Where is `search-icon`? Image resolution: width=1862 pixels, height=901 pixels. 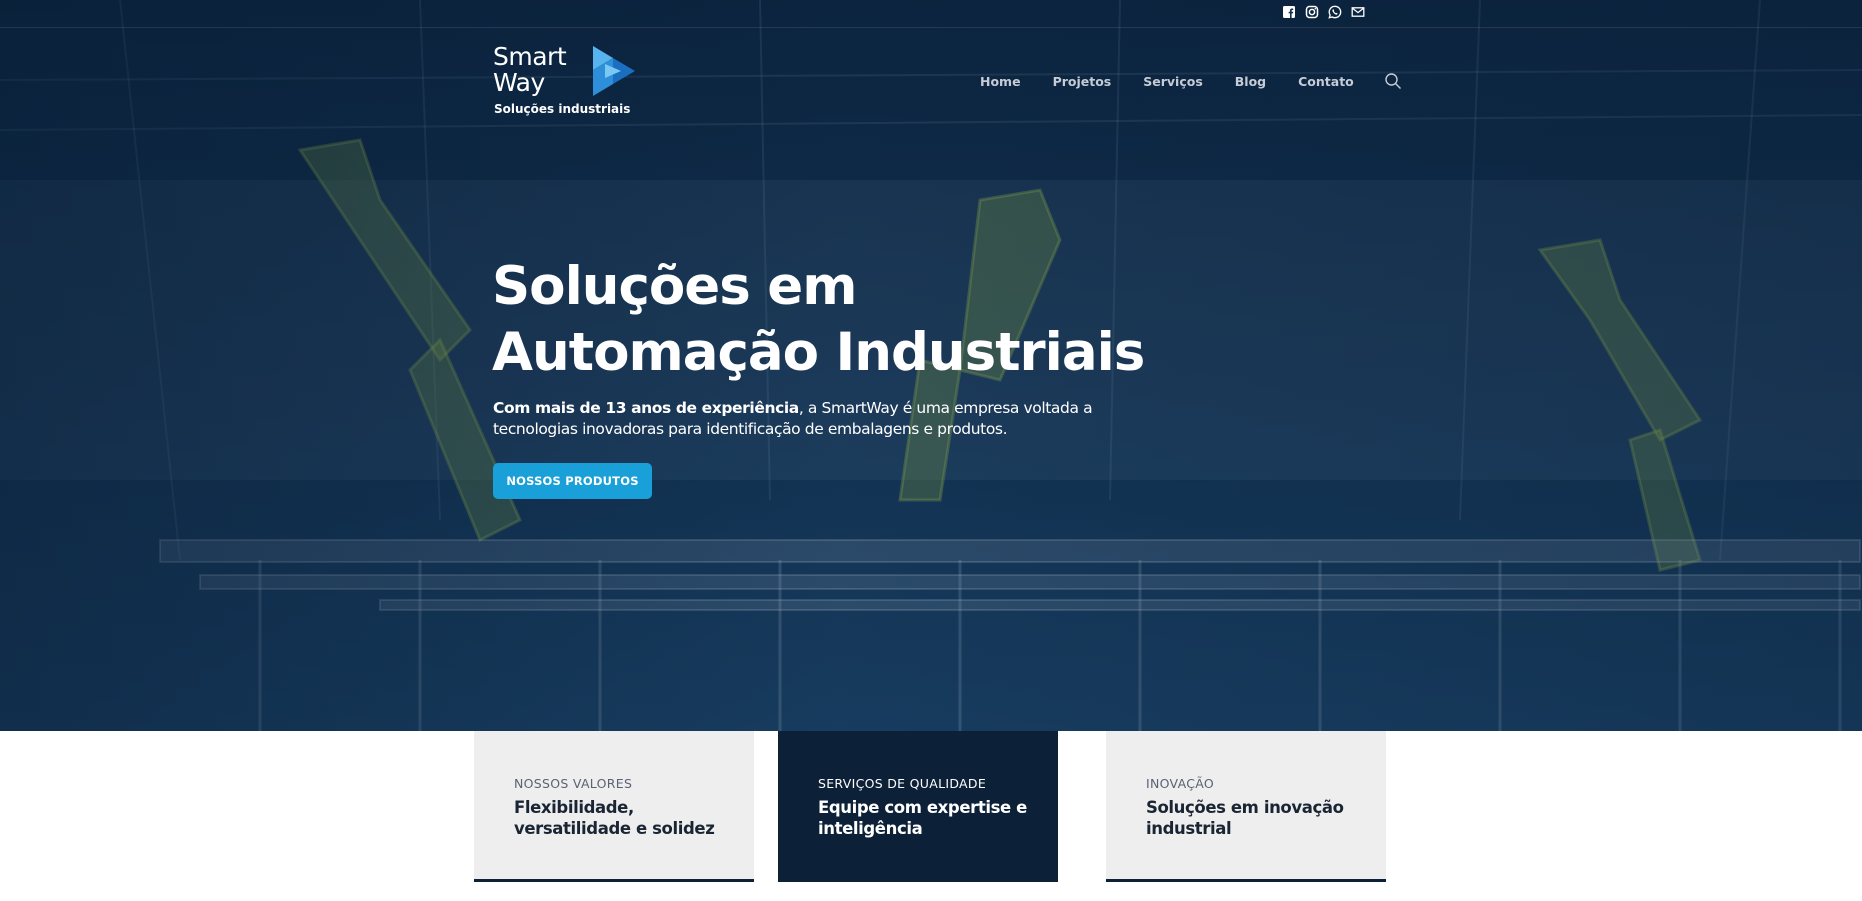
search-icon is located at coordinates (1393, 81).